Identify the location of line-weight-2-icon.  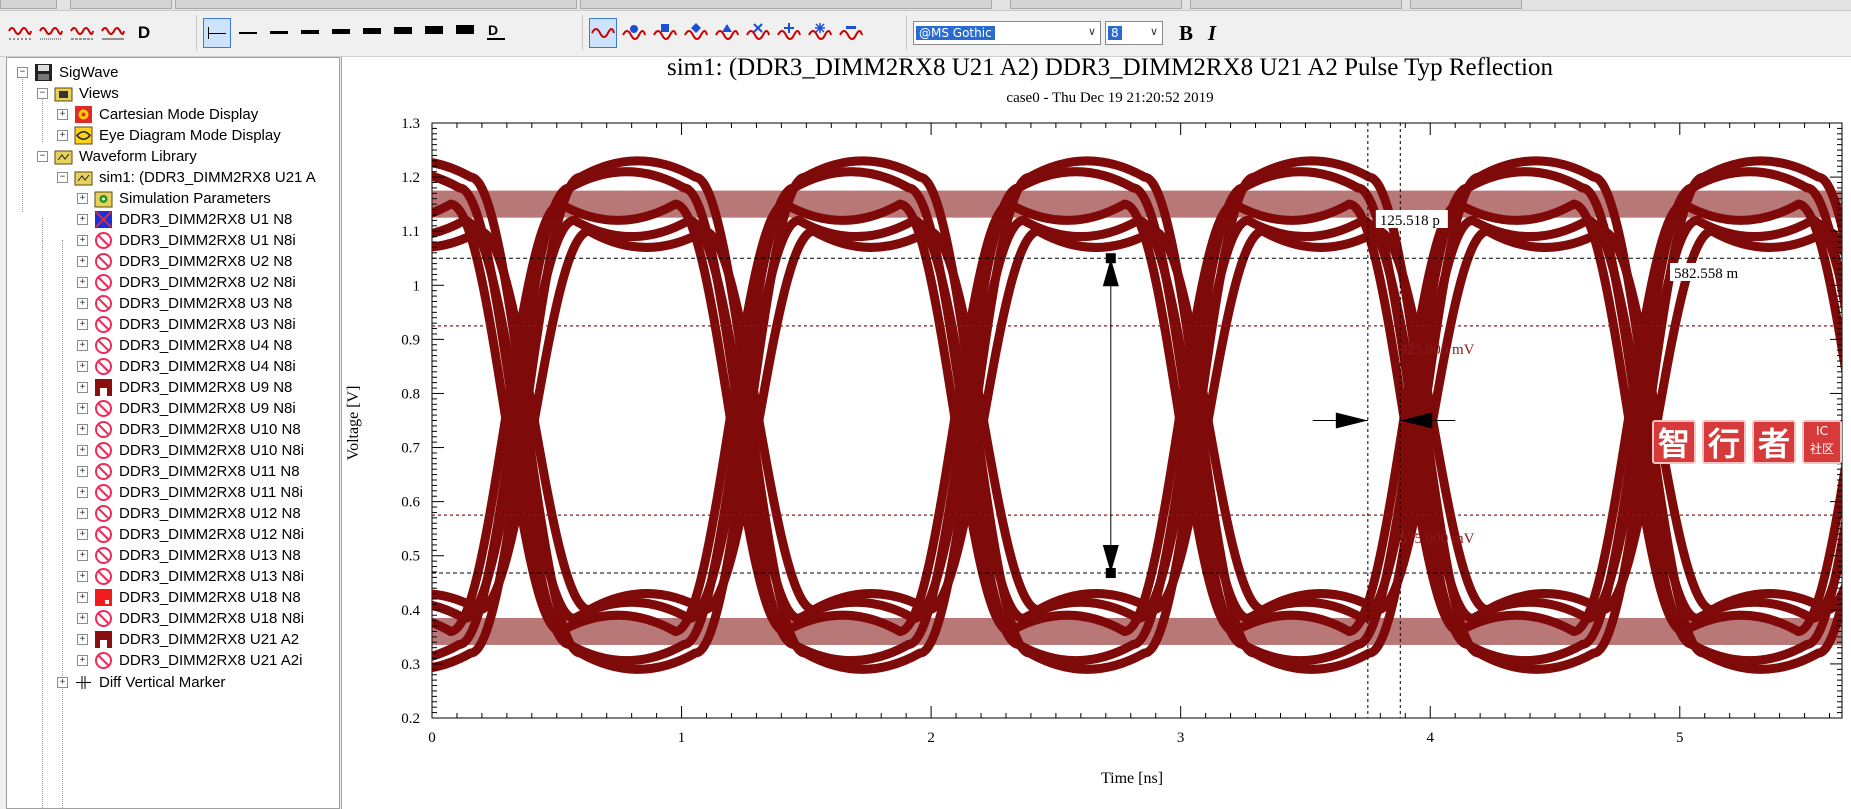
(248, 33).